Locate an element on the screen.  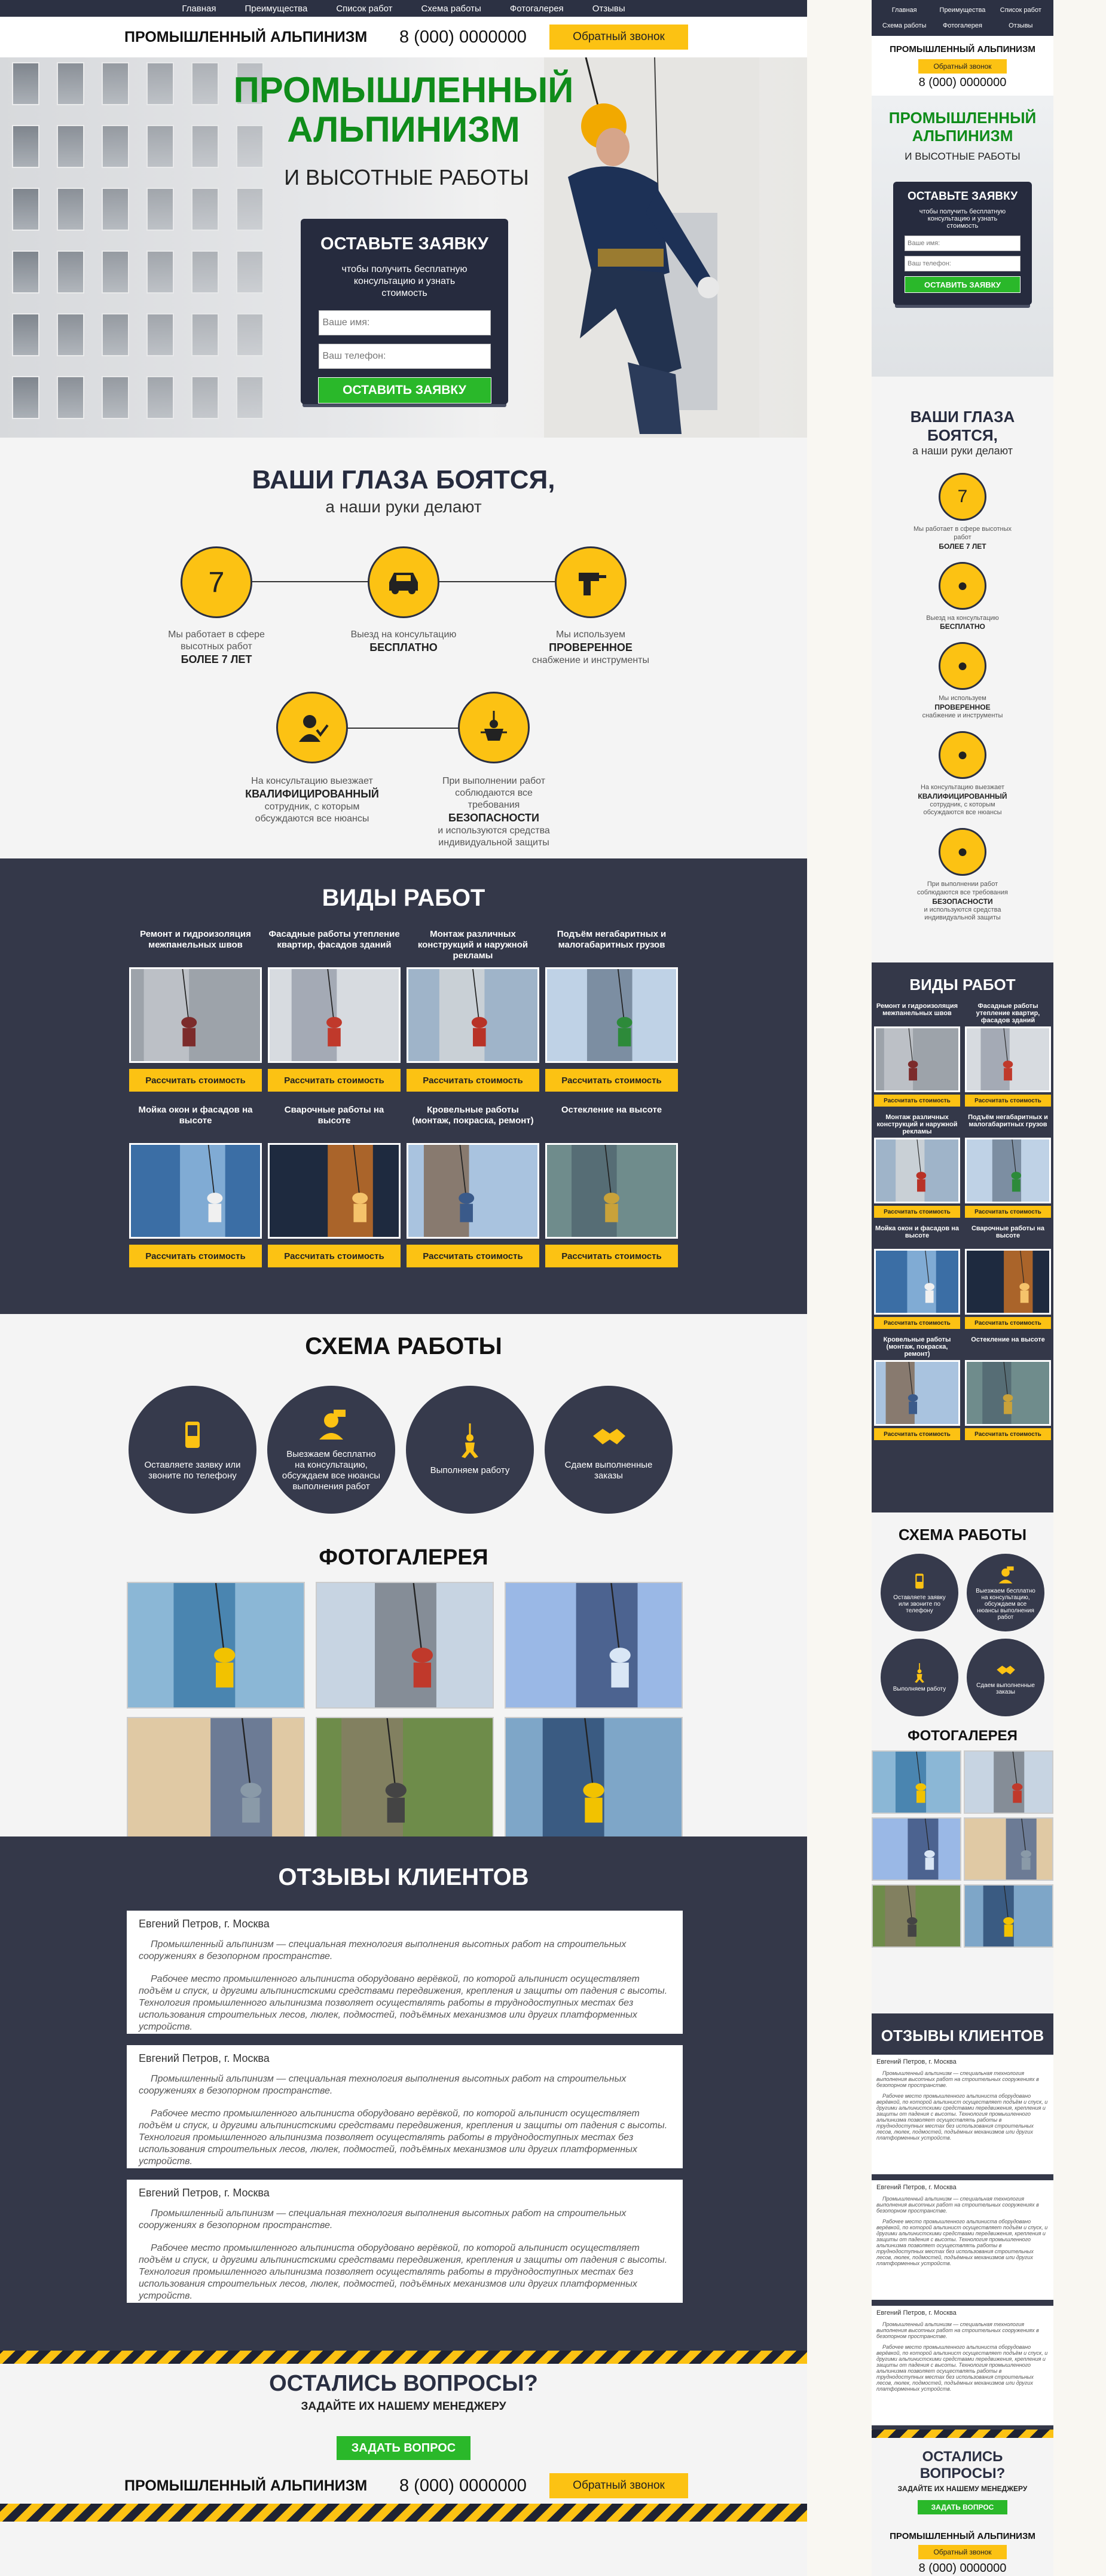
m-name-input is located at coordinates (963, 244).